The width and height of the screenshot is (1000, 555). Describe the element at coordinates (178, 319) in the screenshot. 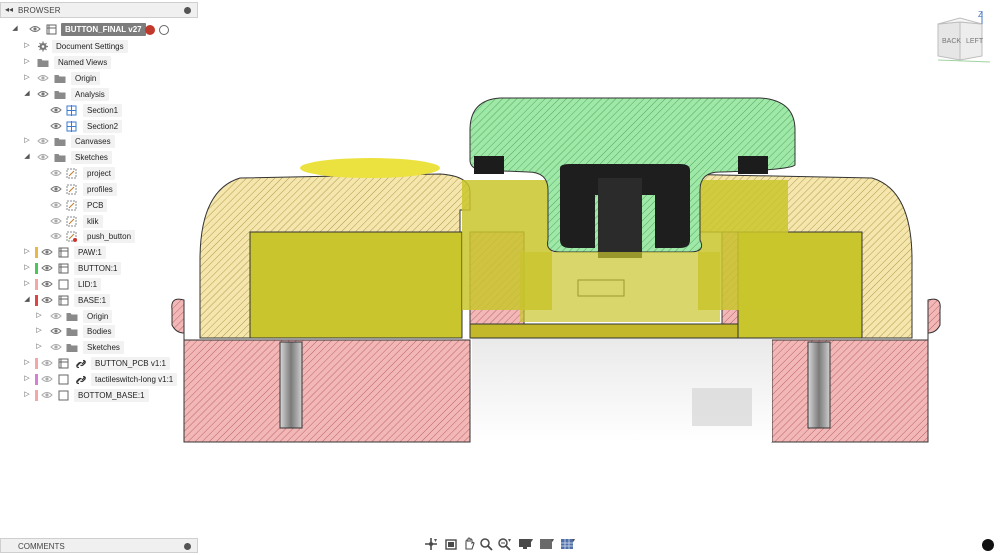

I see `base-side-wall` at that location.